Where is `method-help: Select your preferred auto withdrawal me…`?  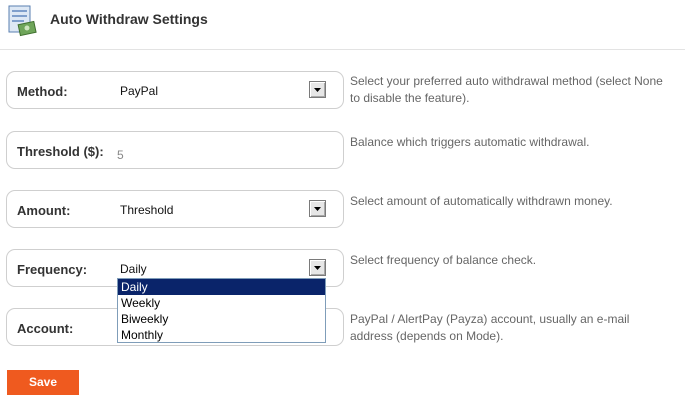
method-help: Select your preferred auto withdrawal me… is located at coordinates (506, 89).